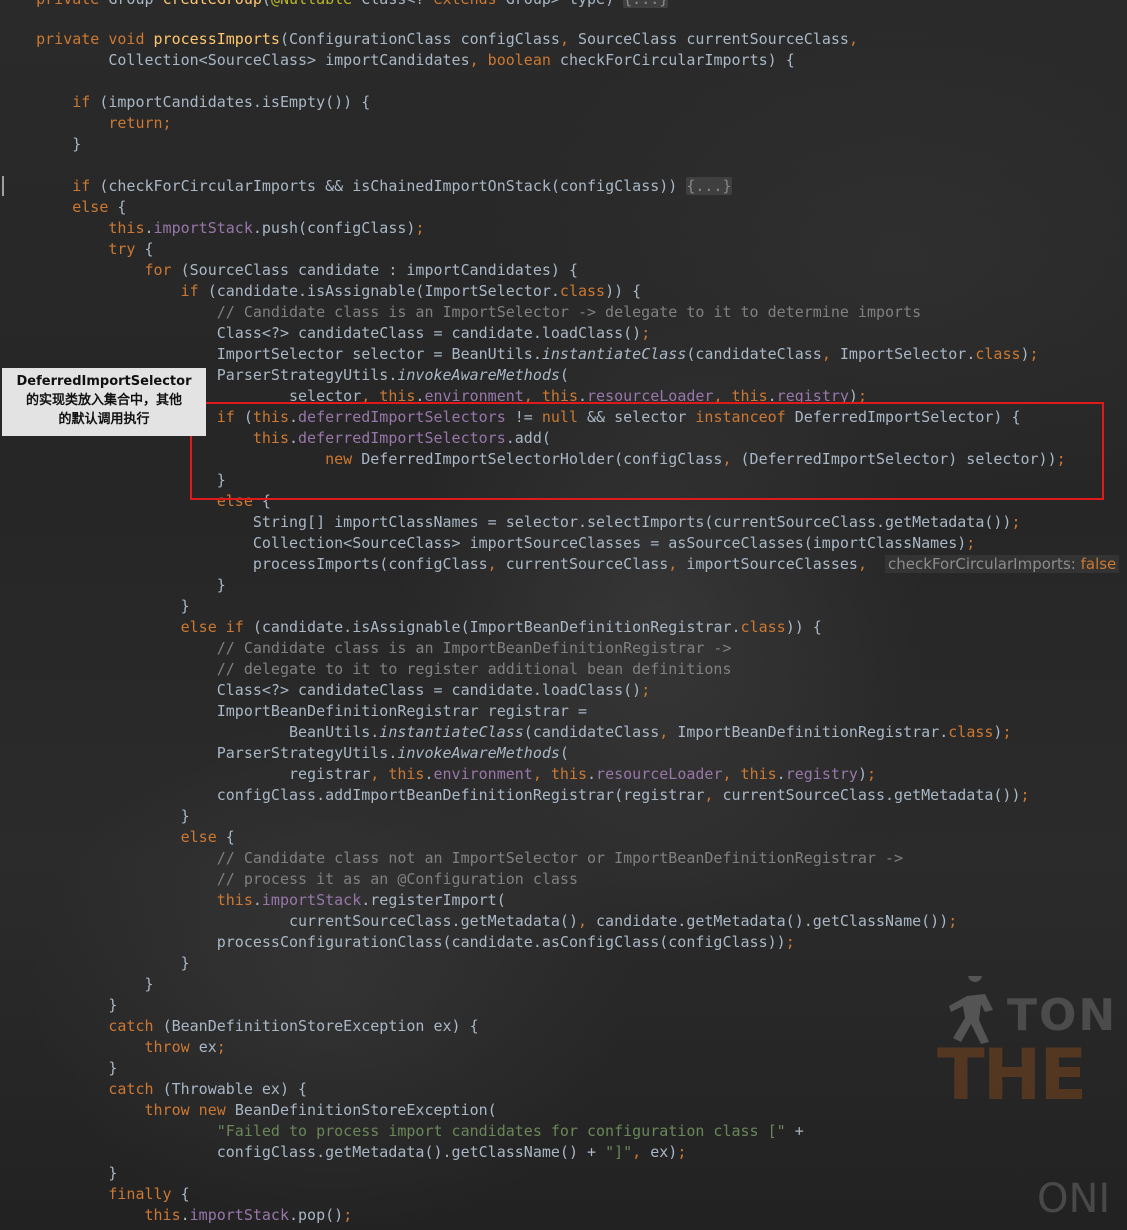  Describe the element at coordinates (647, 451) in the screenshot. I see `red-highlight-box` at that location.